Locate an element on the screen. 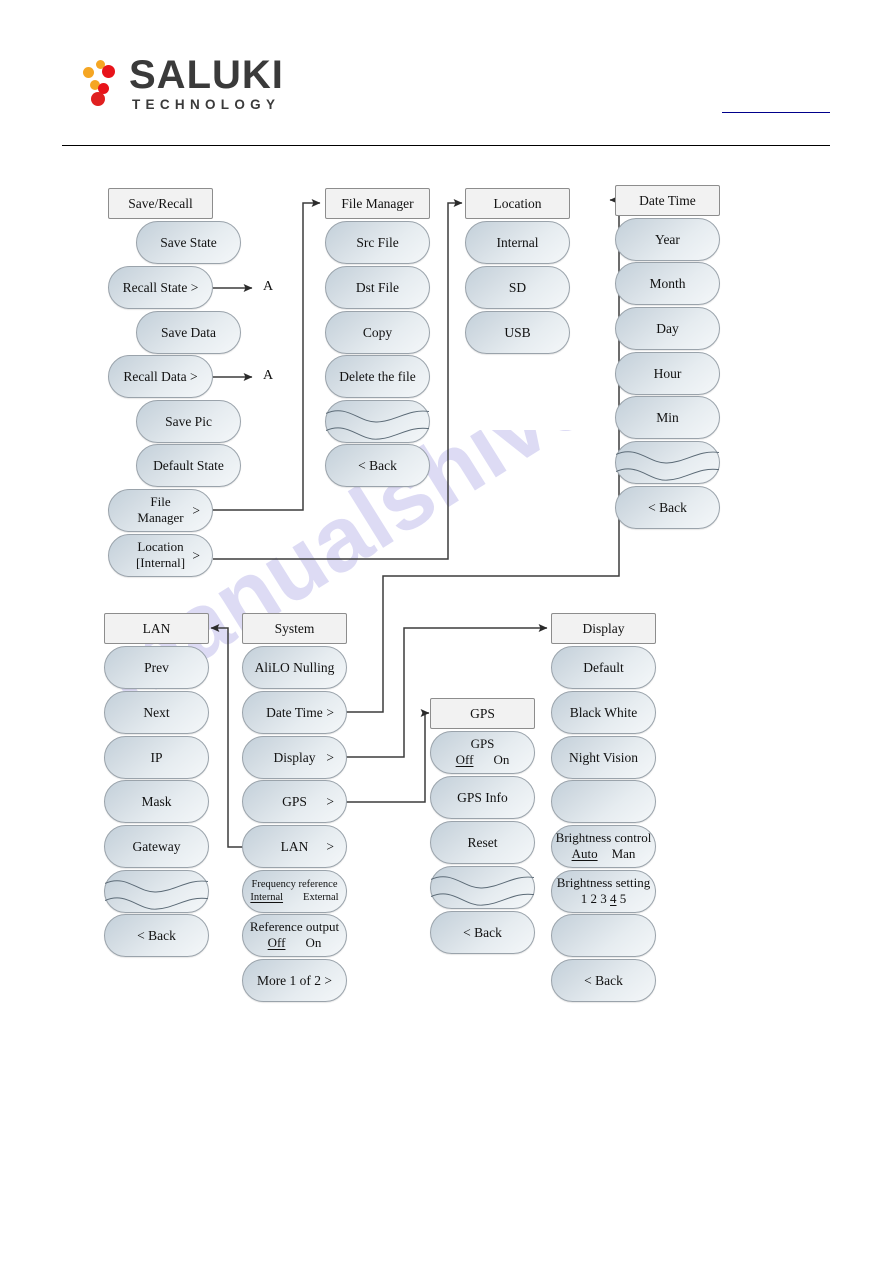 The height and width of the screenshot is (1263, 893). option-frequency-external: External is located at coordinates (321, 897).